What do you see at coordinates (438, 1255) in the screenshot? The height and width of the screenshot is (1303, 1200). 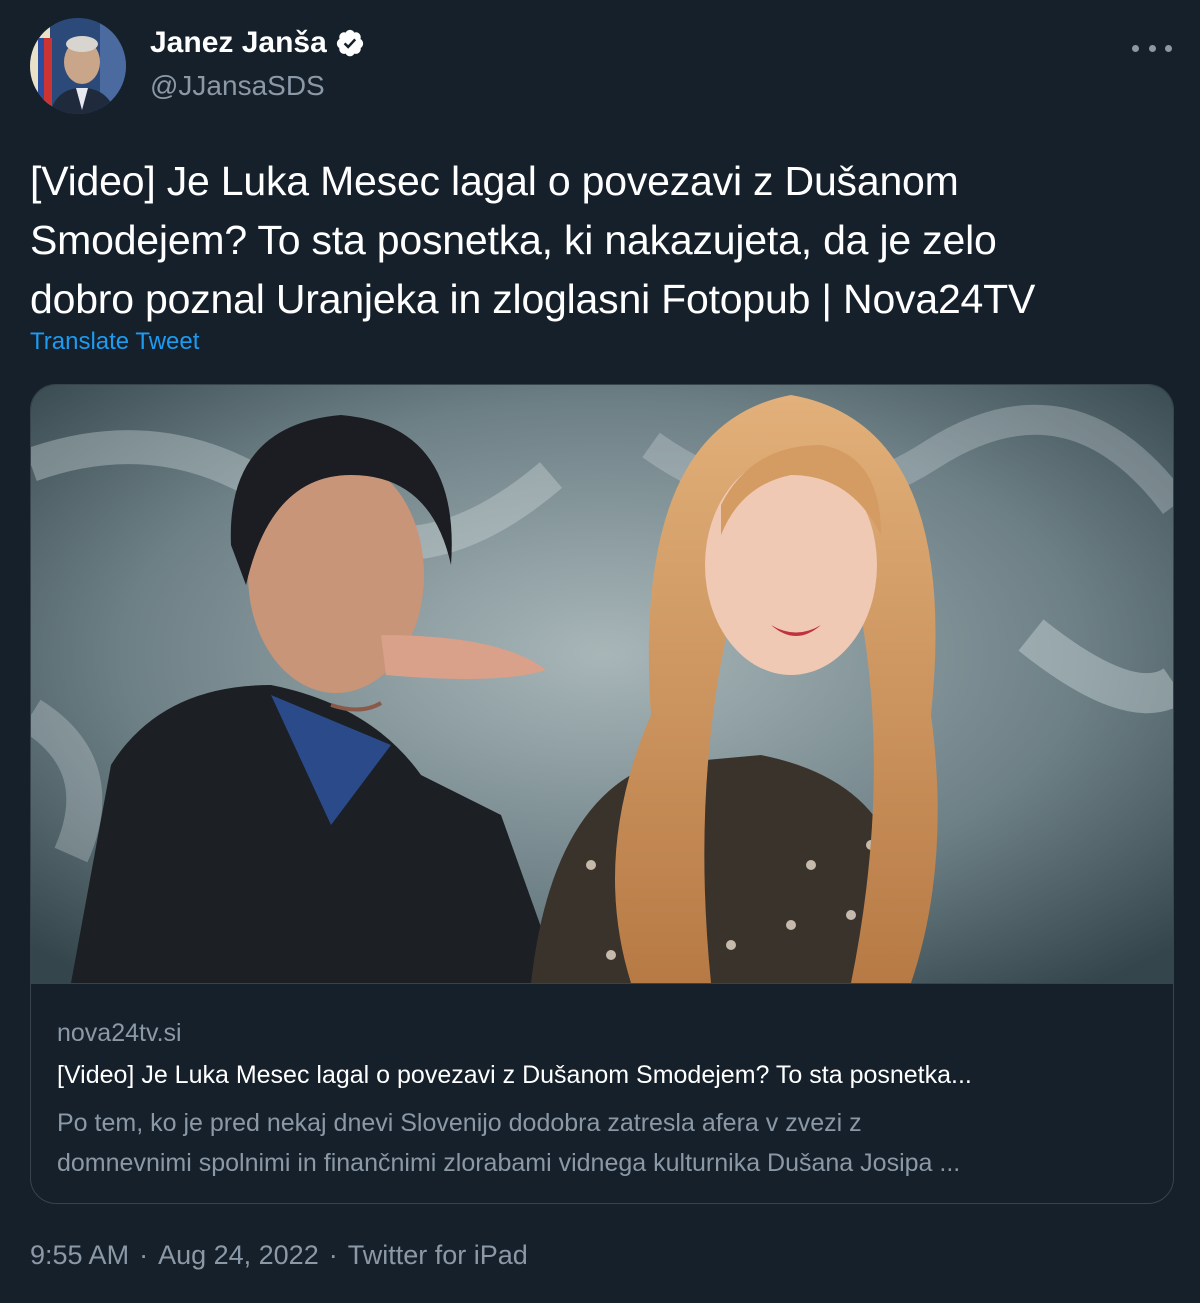 I see `tweet-source: Twitter for iPad` at bounding box center [438, 1255].